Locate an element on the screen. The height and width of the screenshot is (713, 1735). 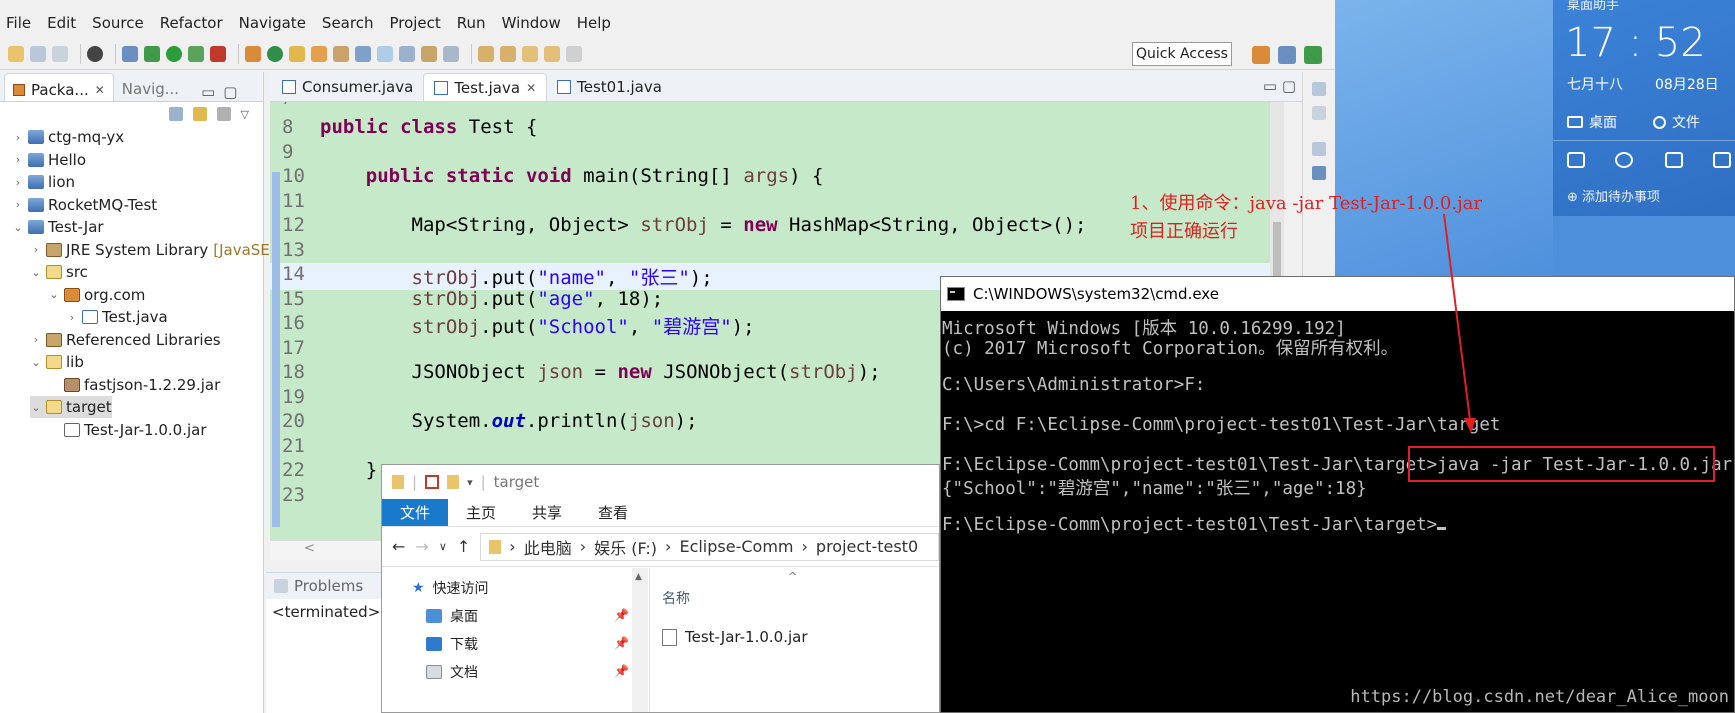
up-arrow-icon: ↑ is located at coordinates (463, 546).